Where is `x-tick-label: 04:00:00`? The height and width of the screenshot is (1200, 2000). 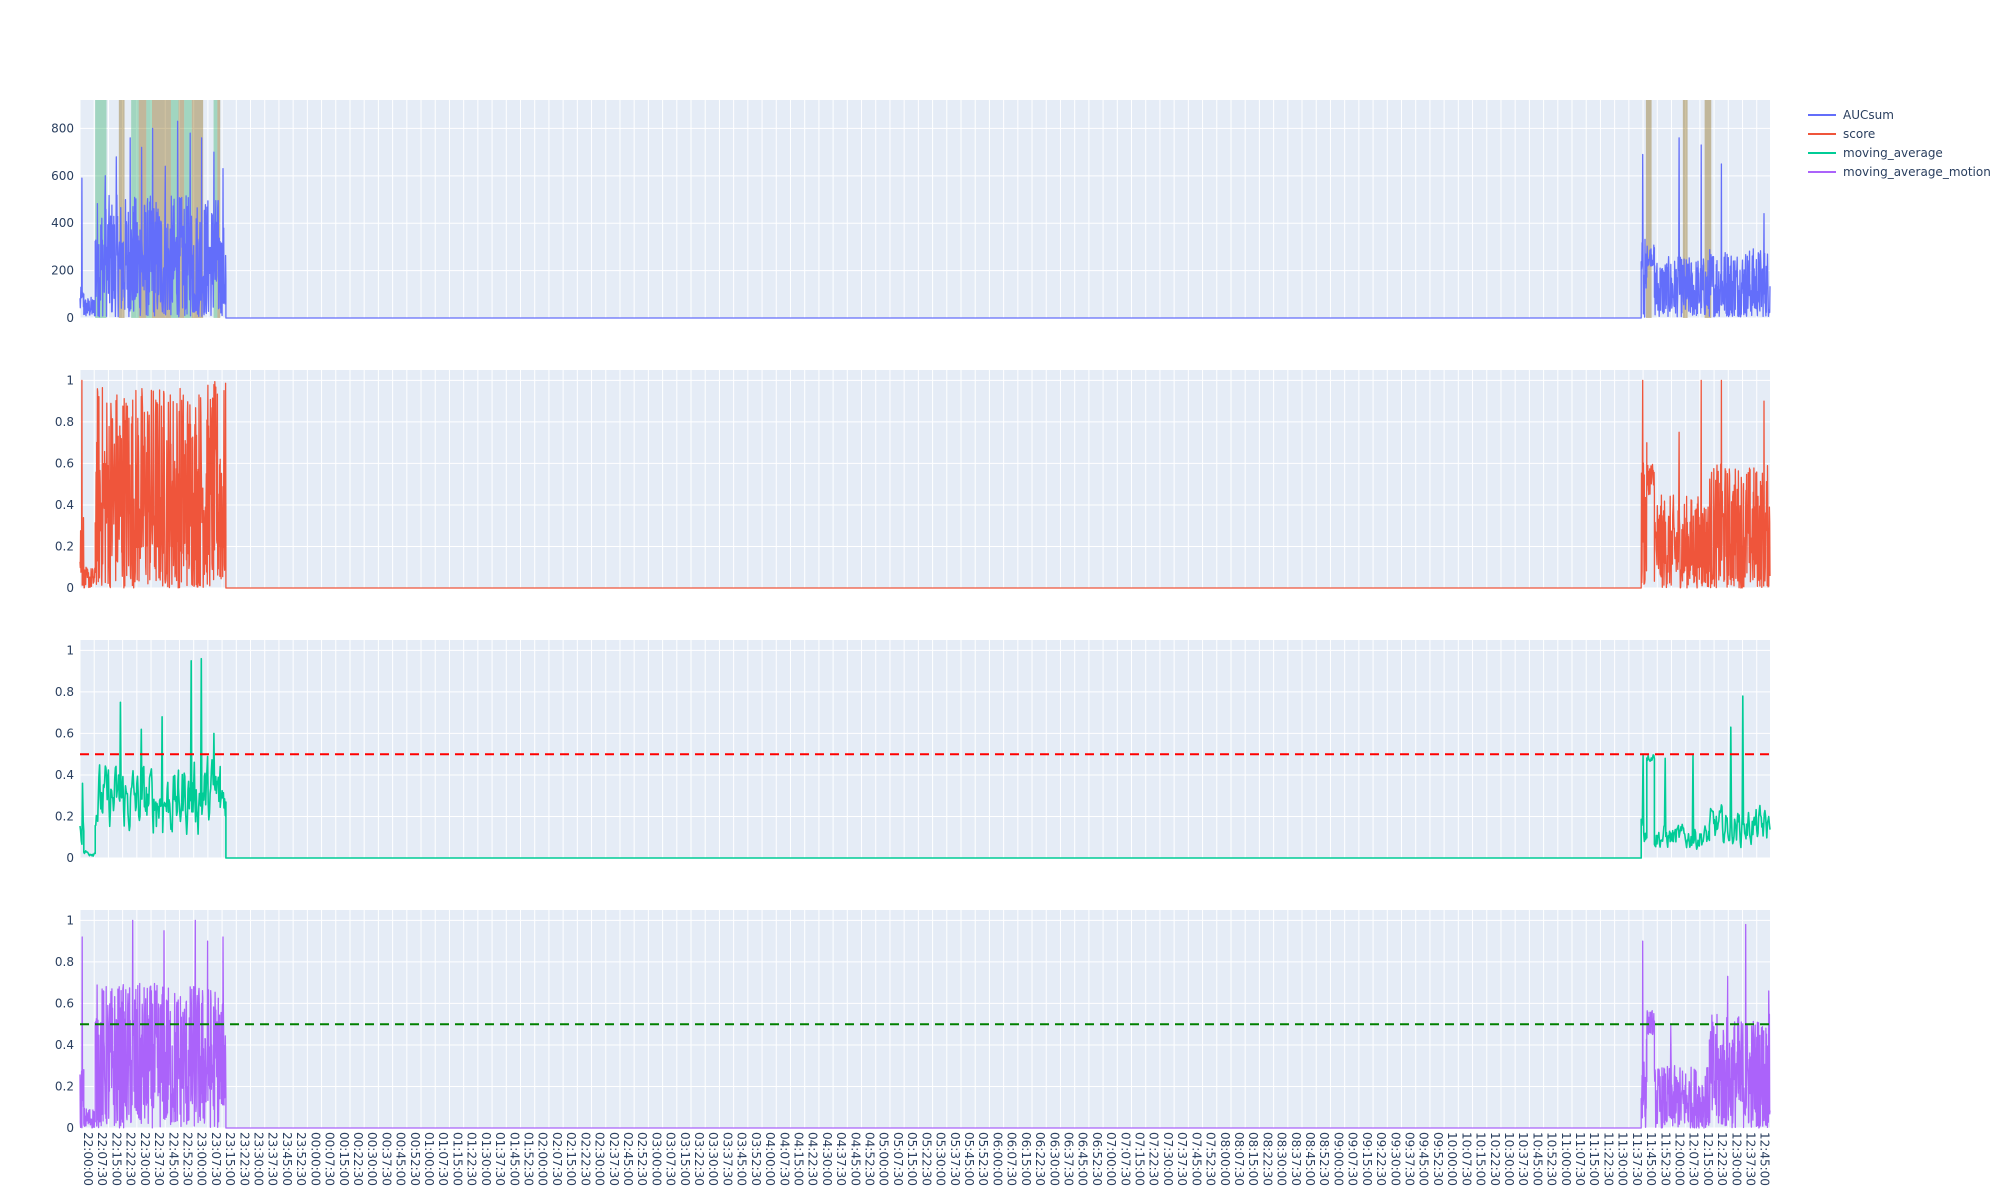 x-tick-label: 04:00:00 is located at coordinates (770, 1159).